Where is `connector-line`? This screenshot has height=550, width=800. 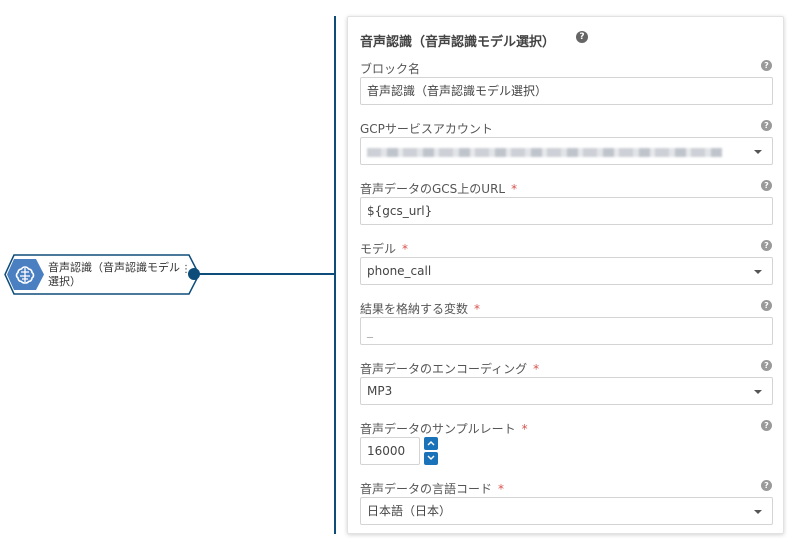
connector-line is located at coordinates (267, 274).